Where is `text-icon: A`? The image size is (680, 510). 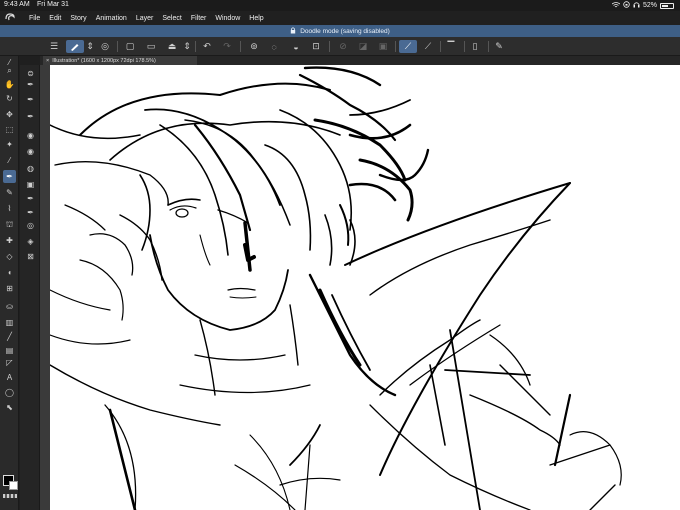 text-icon: A is located at coordinates (9, 377).